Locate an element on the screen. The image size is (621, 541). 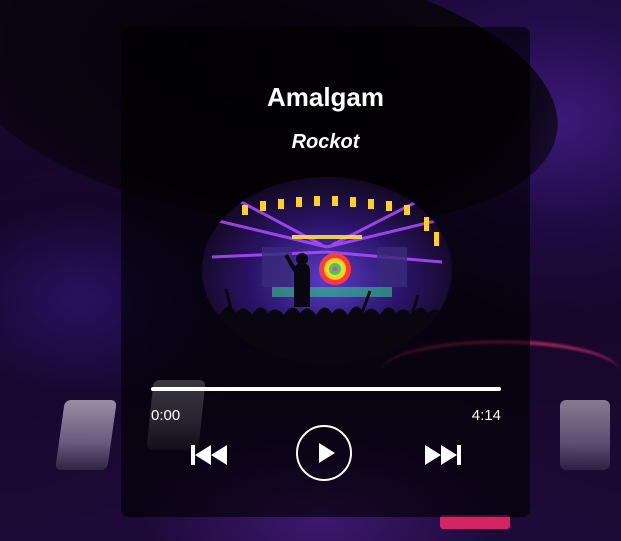
skip-previous-icon is located at coordinates (209, 455).